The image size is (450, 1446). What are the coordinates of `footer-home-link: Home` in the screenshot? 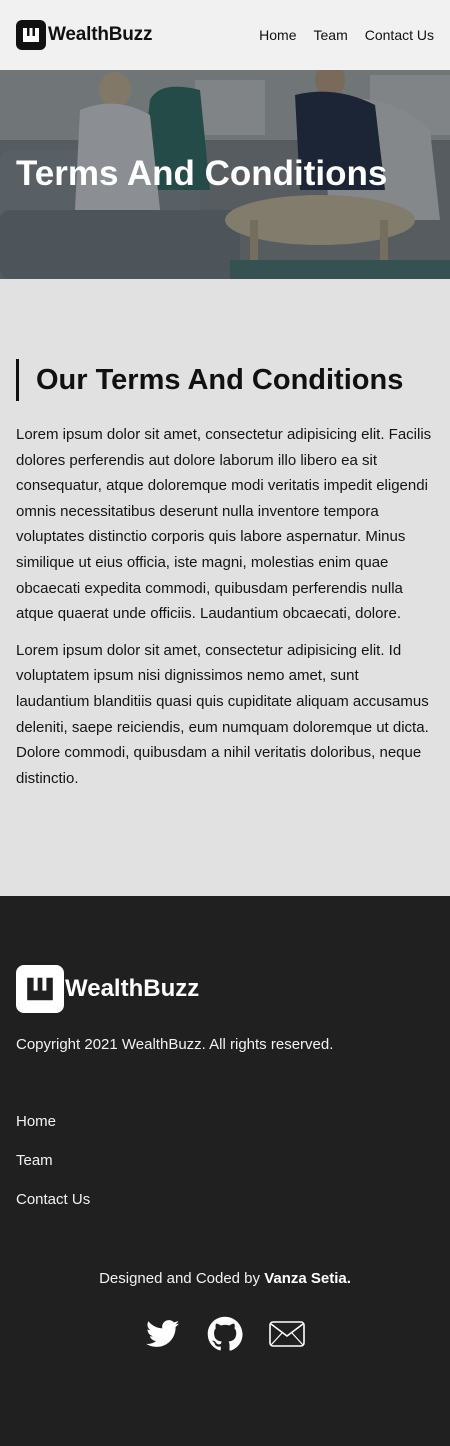 It's located at (225, 1121).